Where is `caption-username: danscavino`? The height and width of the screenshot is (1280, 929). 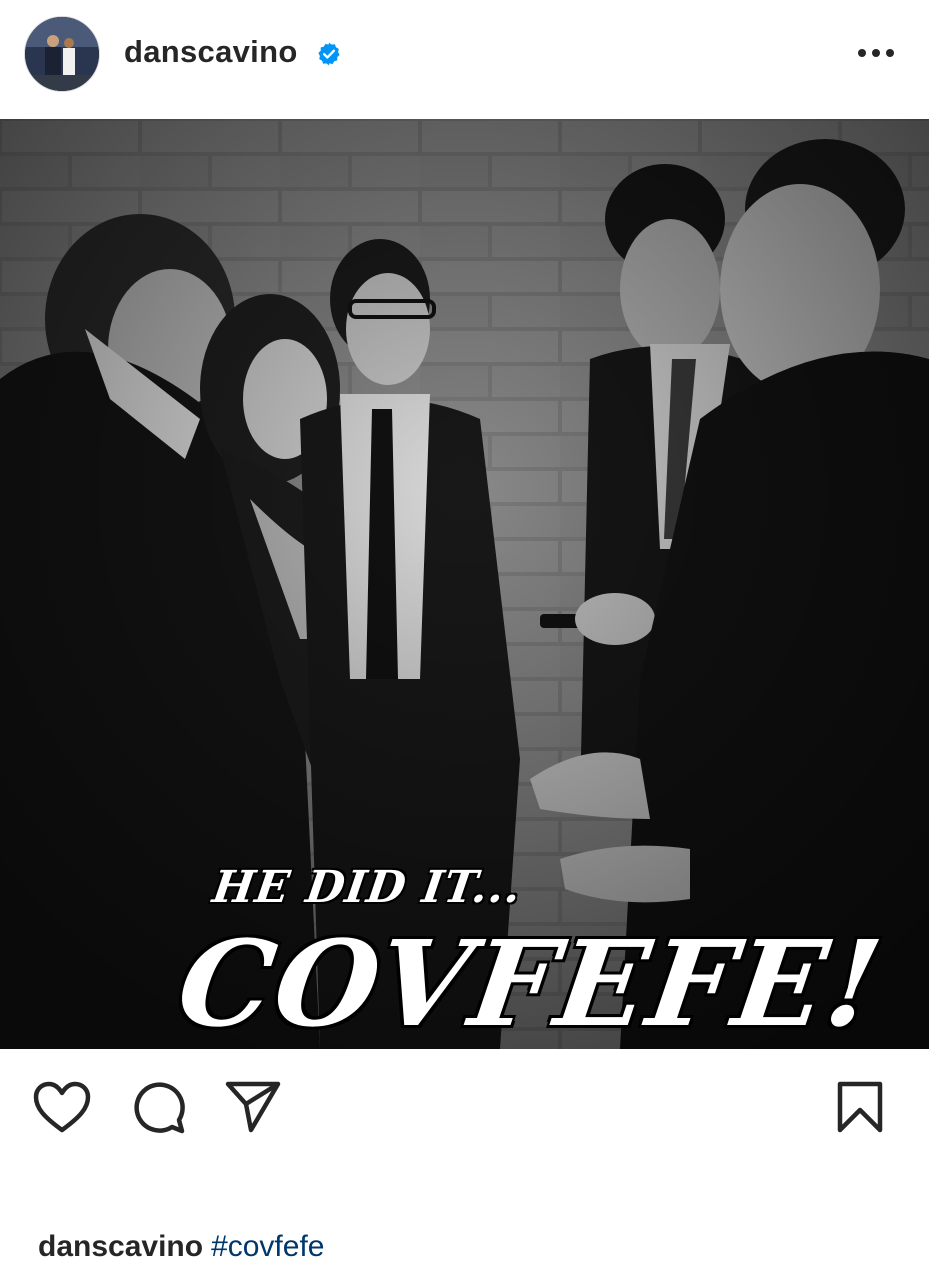 caption-username: danscavino is located at coordinates (120, 1246).